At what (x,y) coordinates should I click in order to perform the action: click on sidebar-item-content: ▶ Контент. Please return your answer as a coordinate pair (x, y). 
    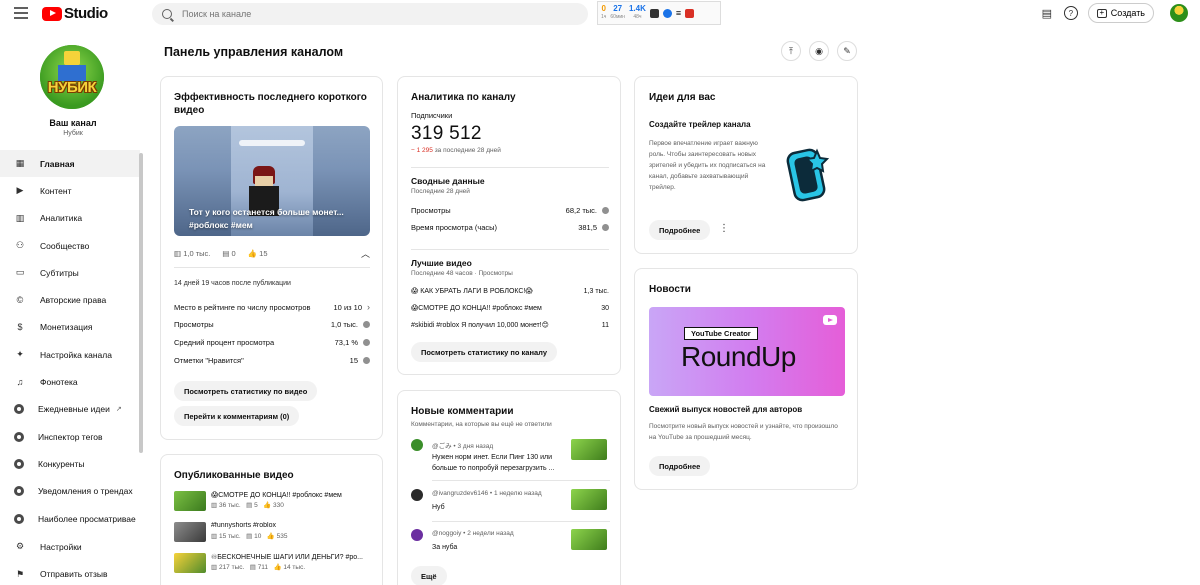
    Looking at the image, I should click on (70, 190).